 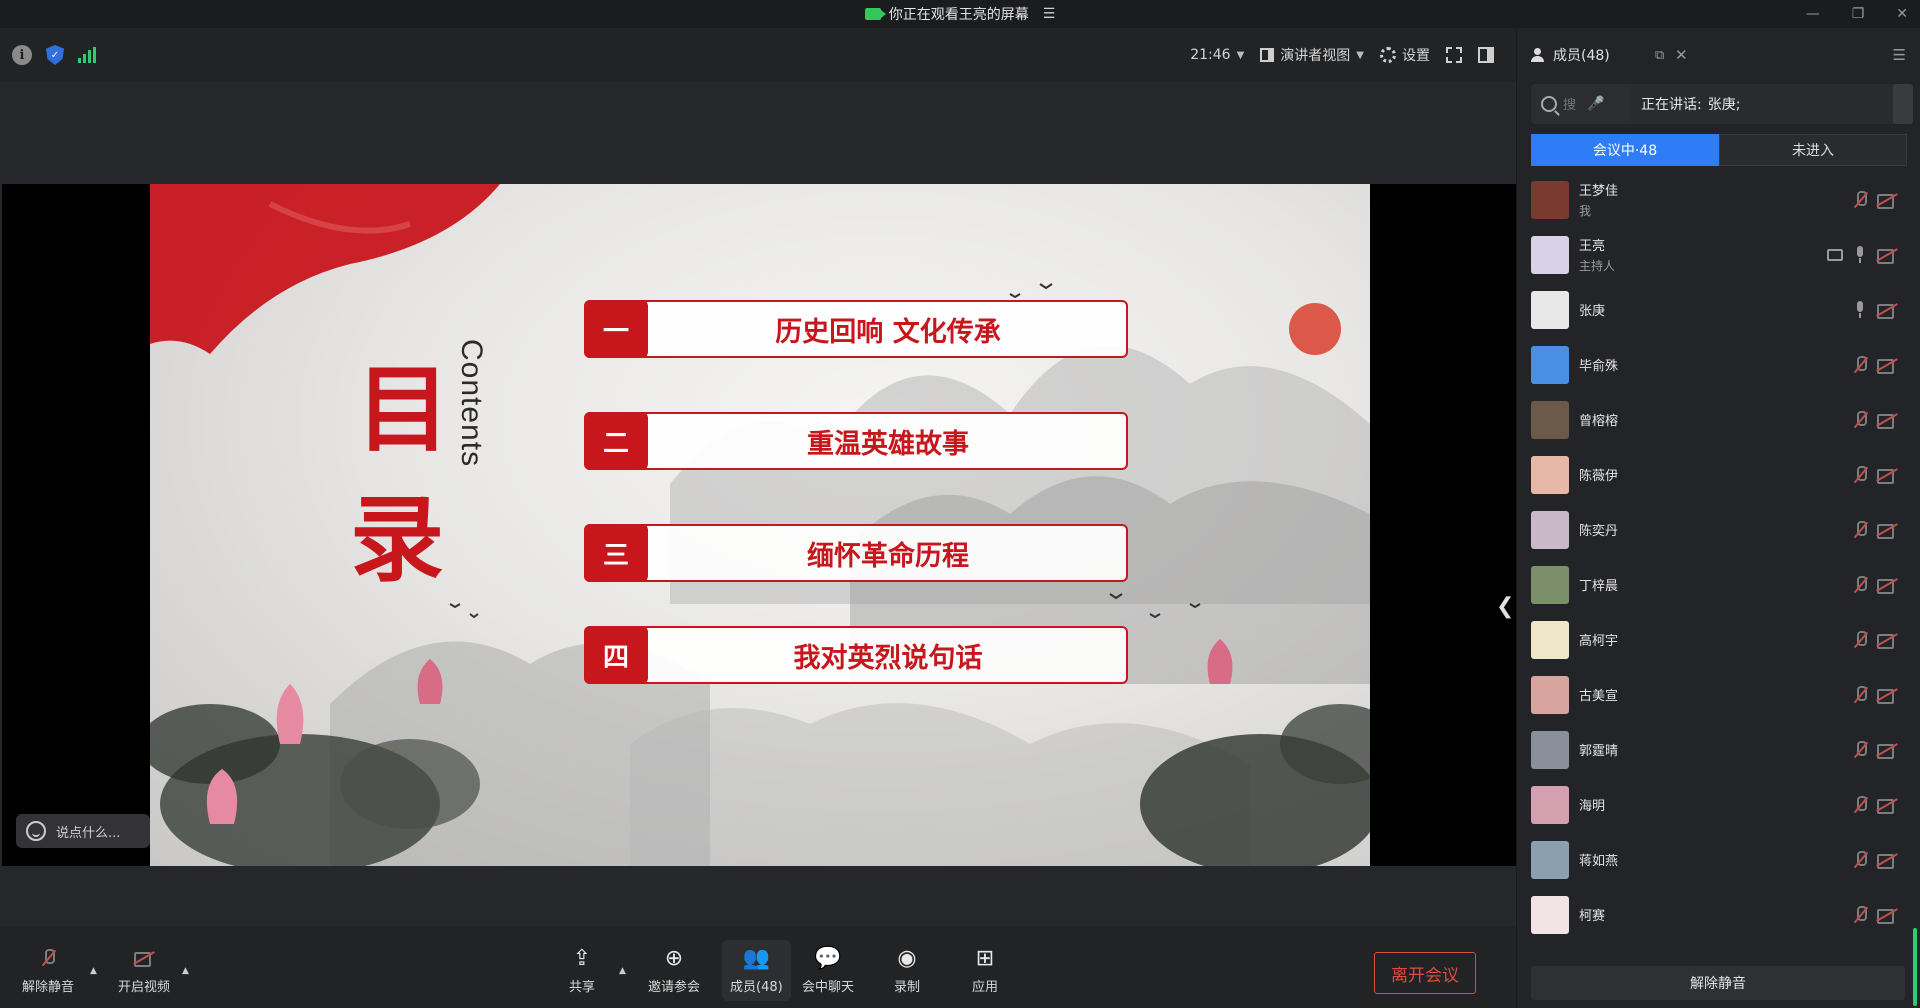 What do you see at coordinates (87, 55) in the screenshot?
I see `signal-icon` at bounding box center [87, 55].